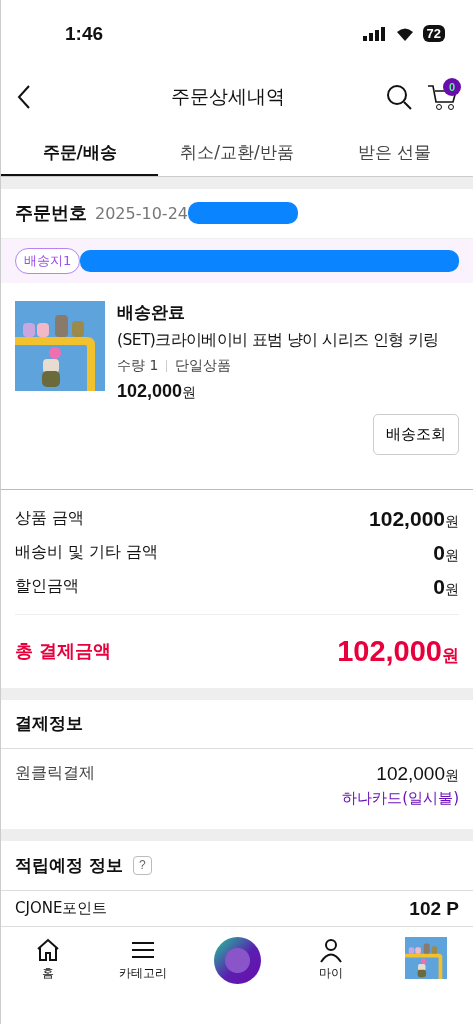 The width and height of the screenshot is (473, 1024). I want to click on track-delivery-button: 배송조회, so click(416, 434).